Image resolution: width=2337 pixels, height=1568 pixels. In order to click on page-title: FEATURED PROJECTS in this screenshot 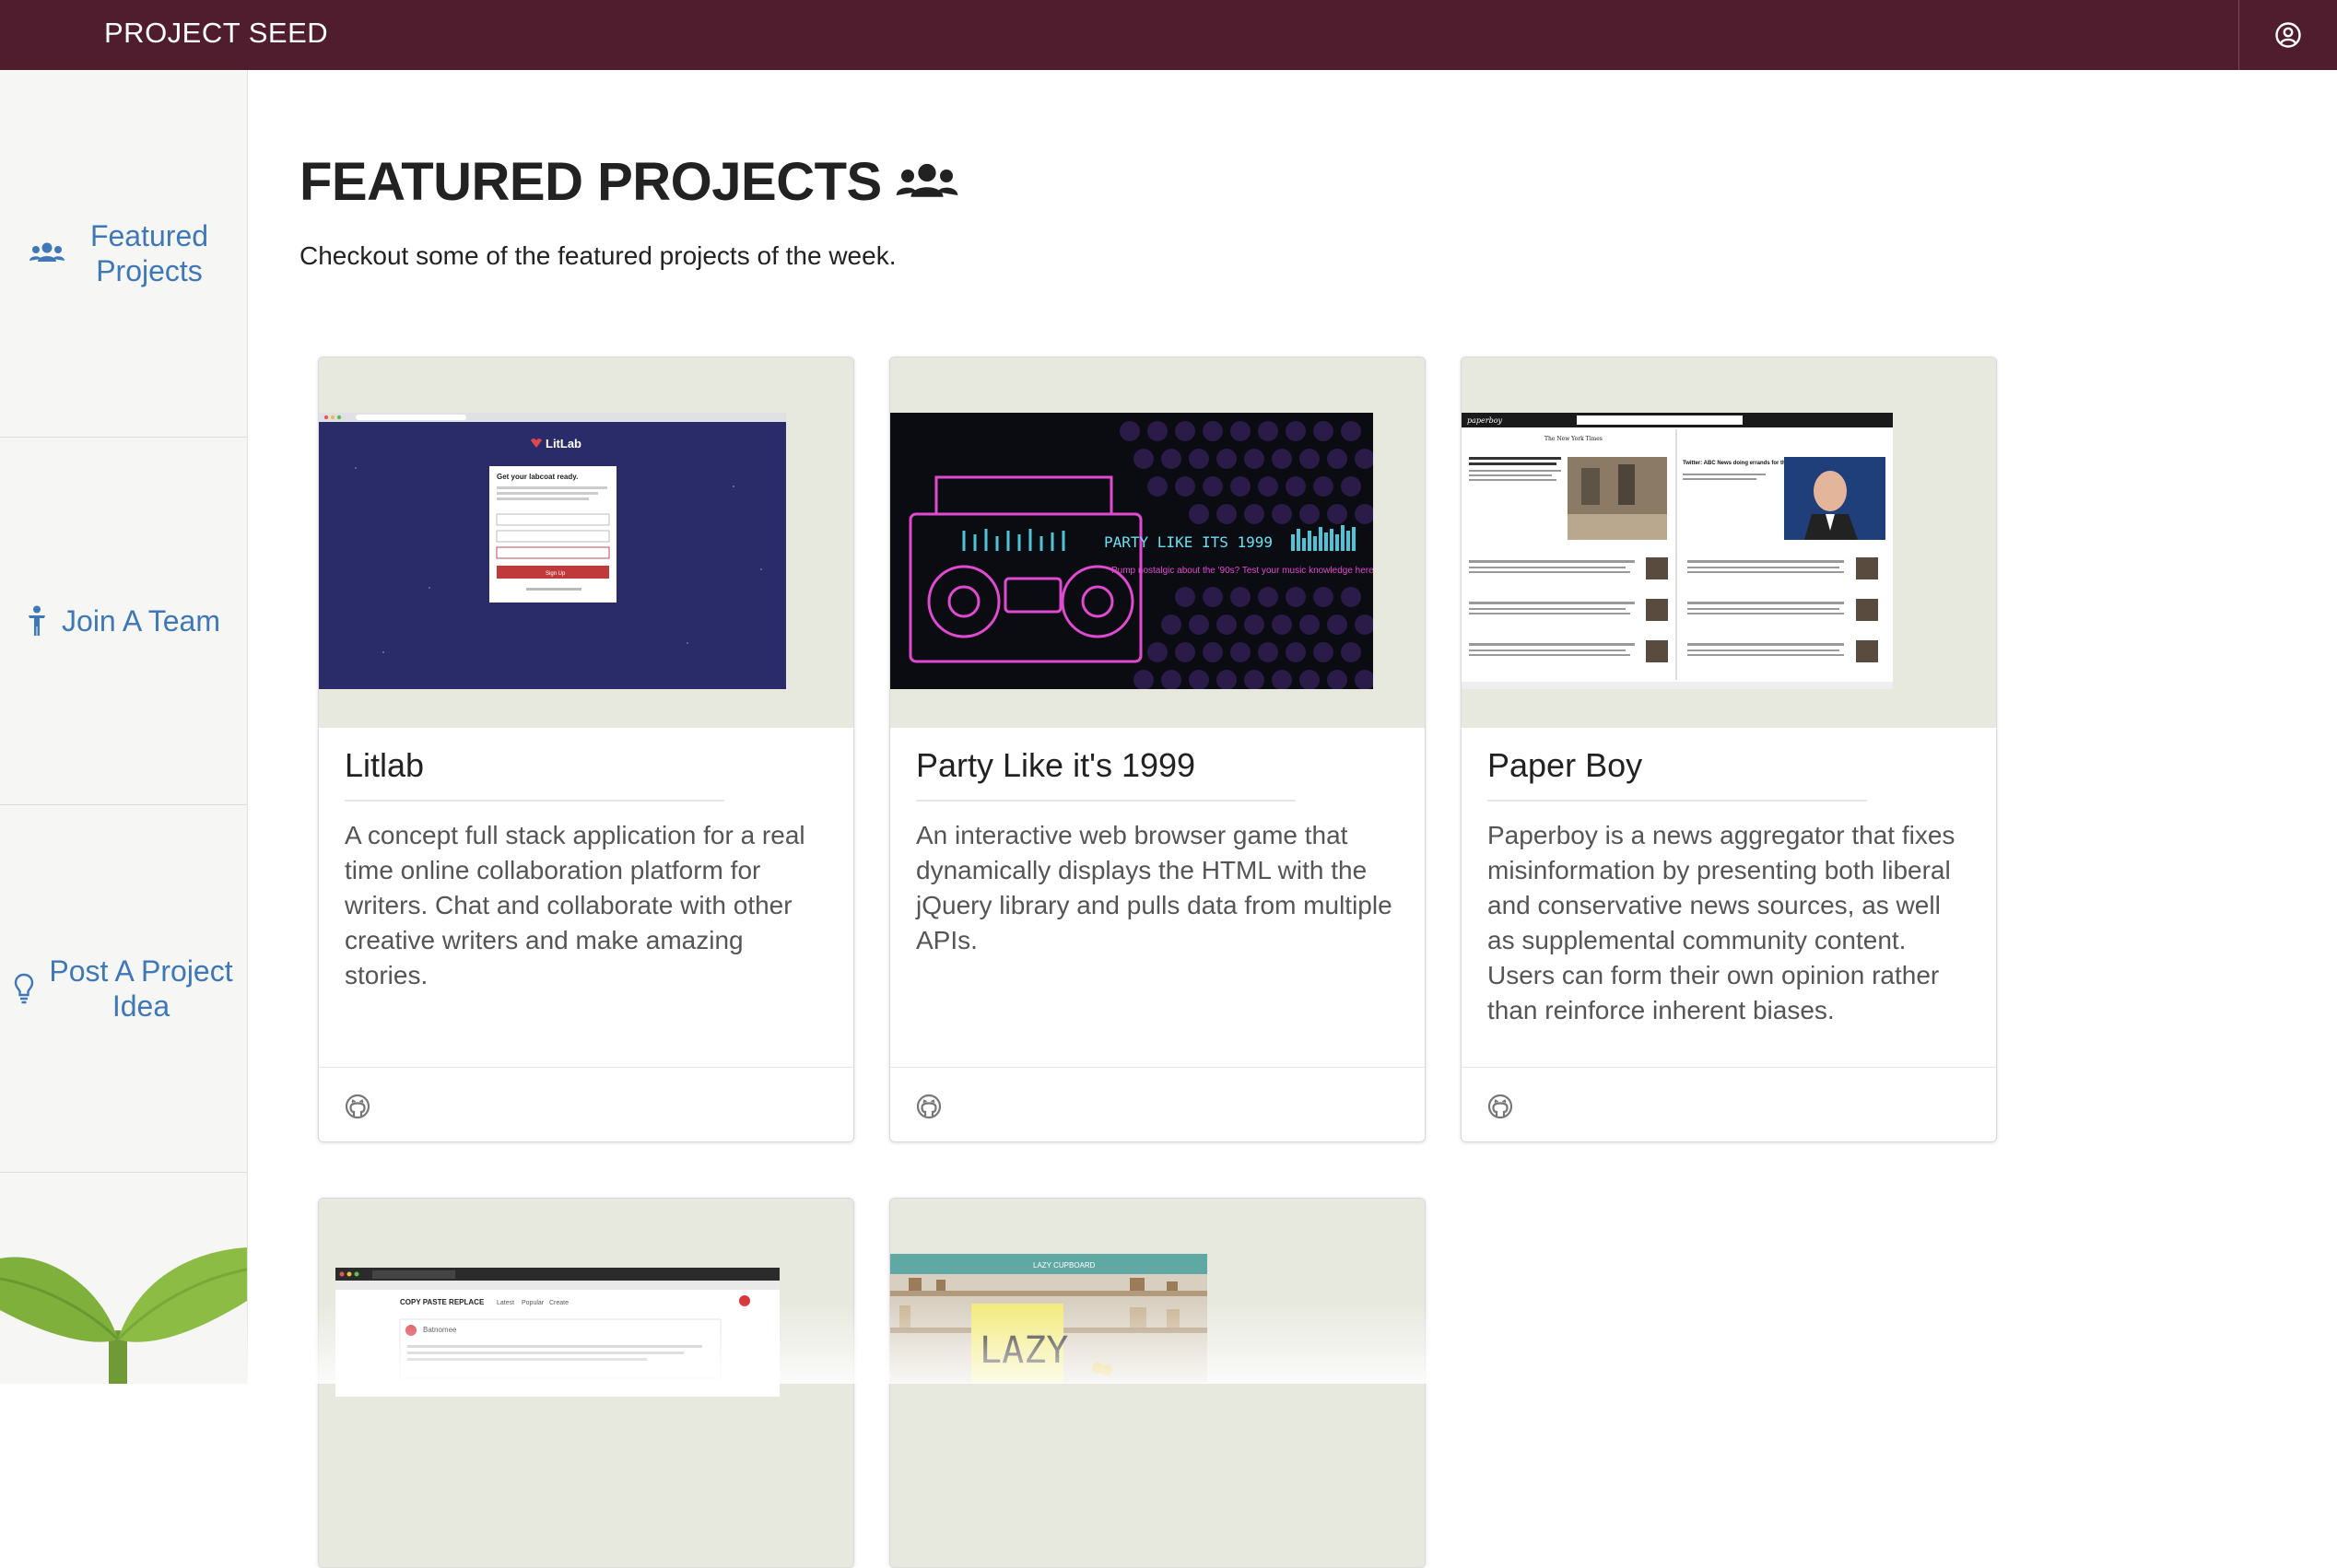, I will do `click(629, 182)`.